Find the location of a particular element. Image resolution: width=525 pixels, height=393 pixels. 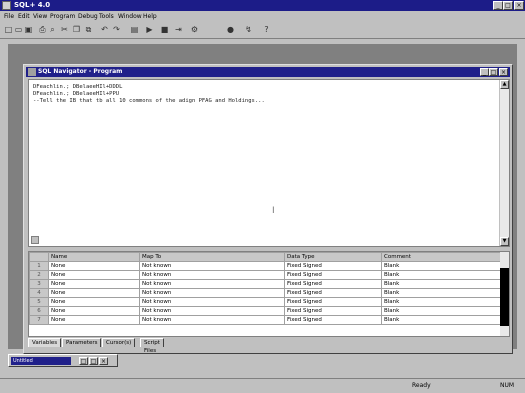

new-file-icon: □ is located at coordinates (8, 29).